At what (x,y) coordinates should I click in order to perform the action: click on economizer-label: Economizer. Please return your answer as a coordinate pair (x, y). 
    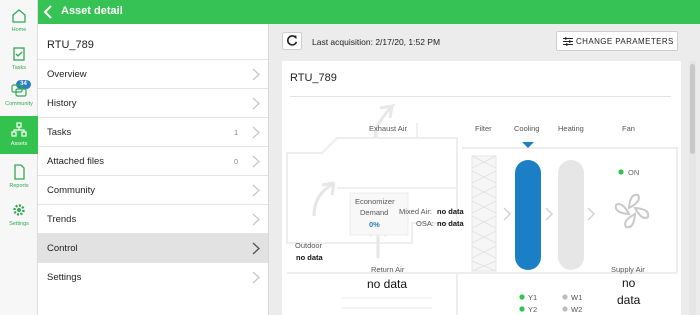
    Looking at the image, I should click on (375, 201).